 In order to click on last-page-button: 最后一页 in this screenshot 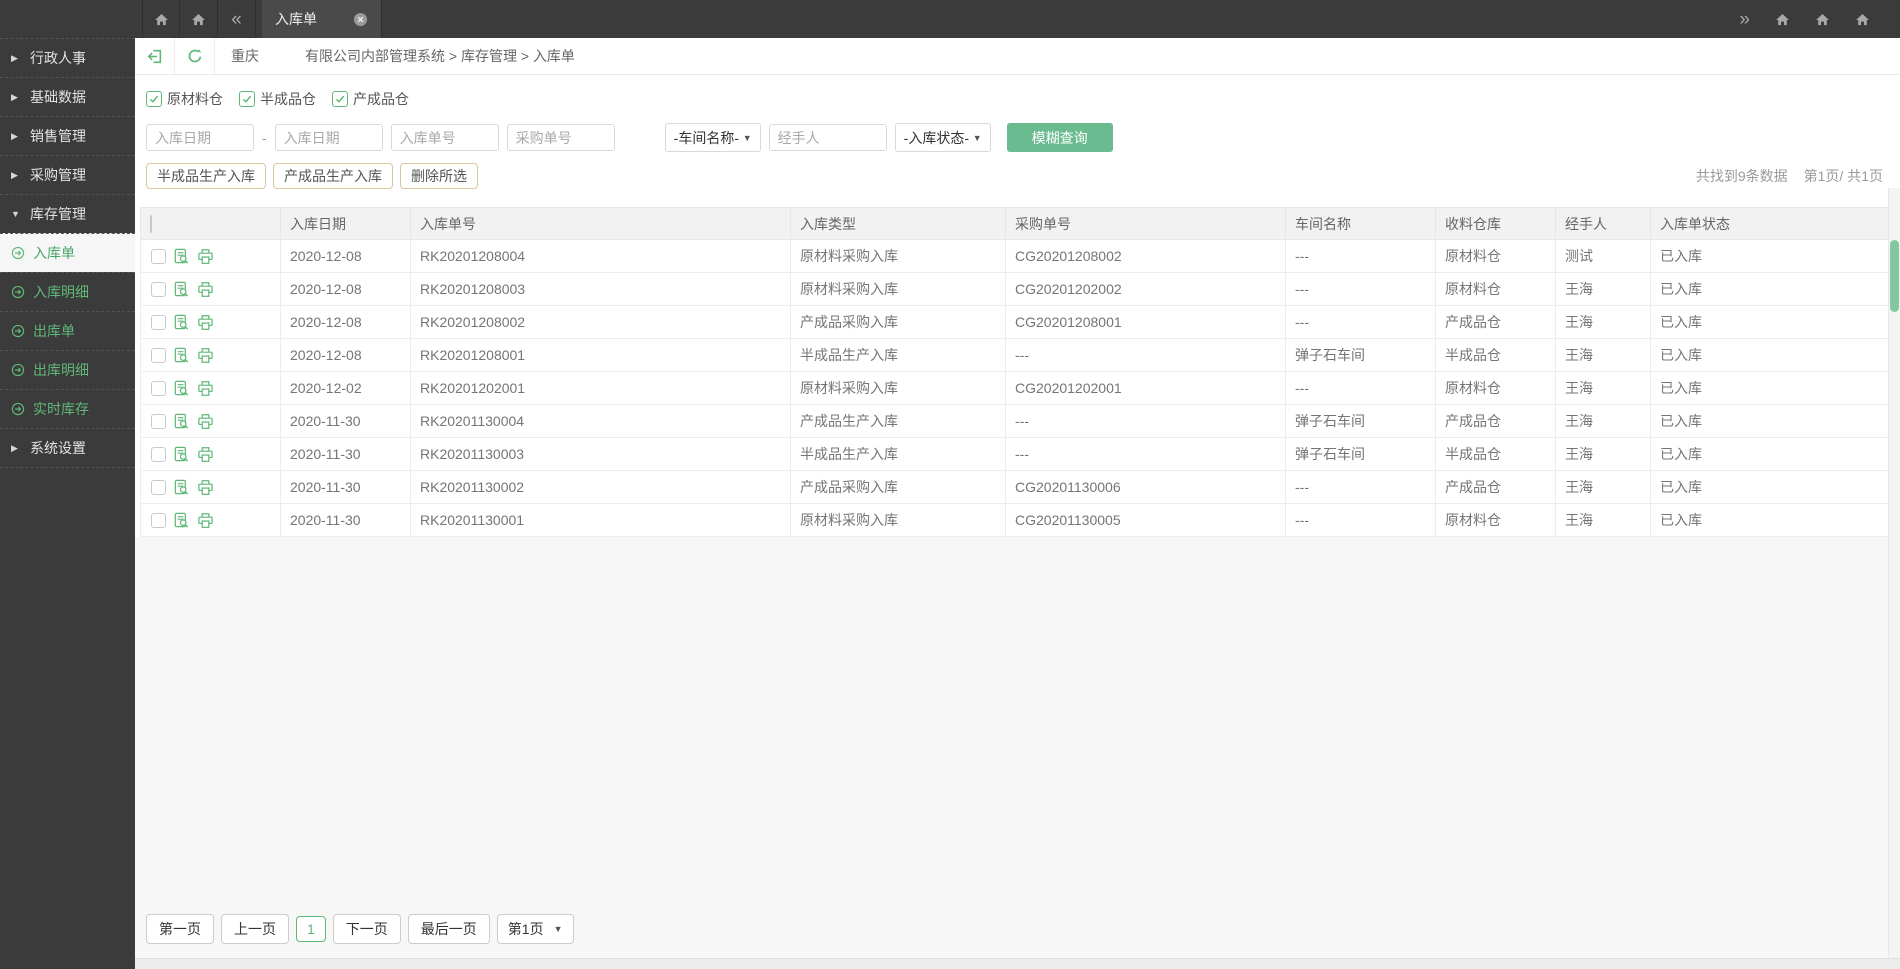, I will do `click(448, 929)`.